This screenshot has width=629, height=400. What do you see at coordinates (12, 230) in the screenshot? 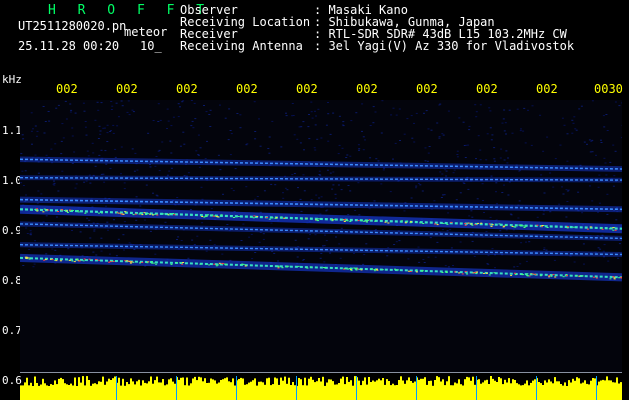
I see `frequency-tick-label: 0.9` at bounding box center [12, 230].